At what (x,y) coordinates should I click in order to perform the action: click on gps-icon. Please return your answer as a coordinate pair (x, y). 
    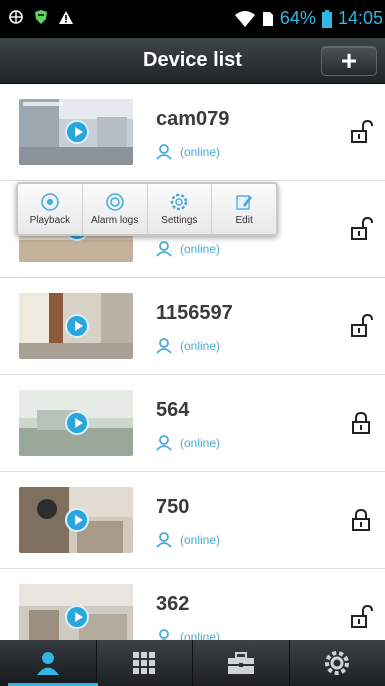
    Looking at the image, I should click on (16, 17).